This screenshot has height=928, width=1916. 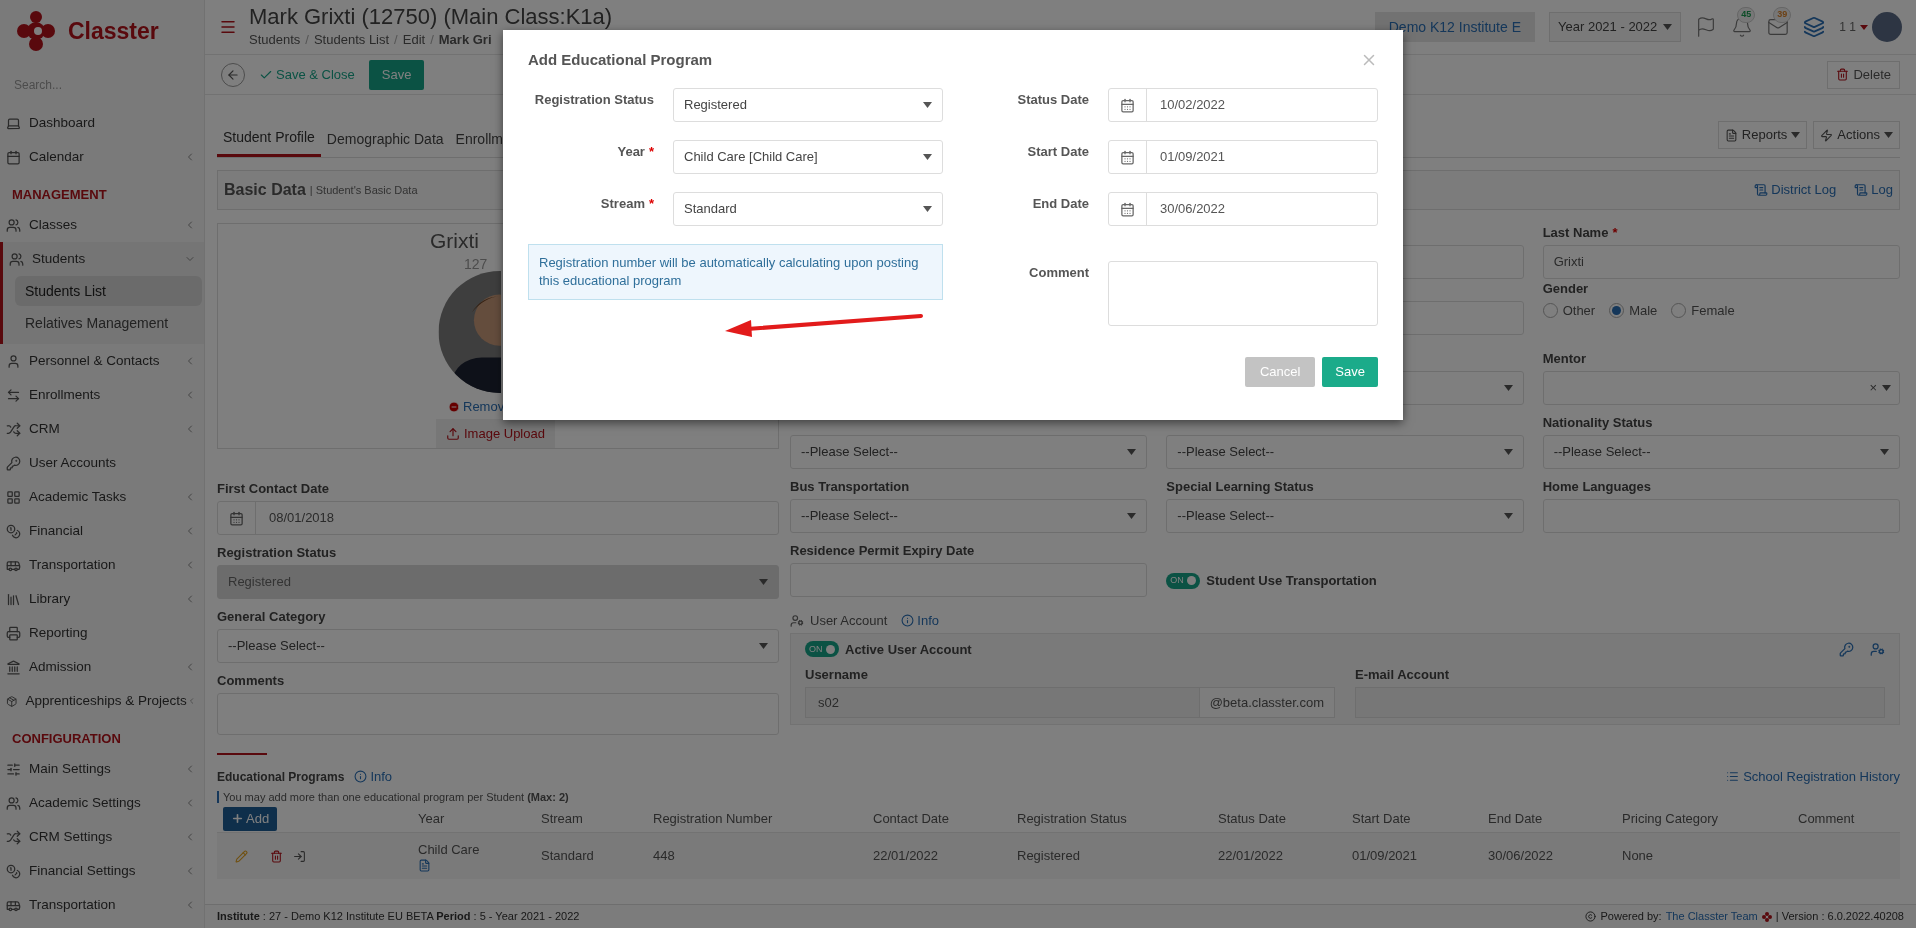 What do you see at coordinates (102, 803) in the screenshot?
I see `sidebar-item: Academic Settings` at bounding box center [102, 803].